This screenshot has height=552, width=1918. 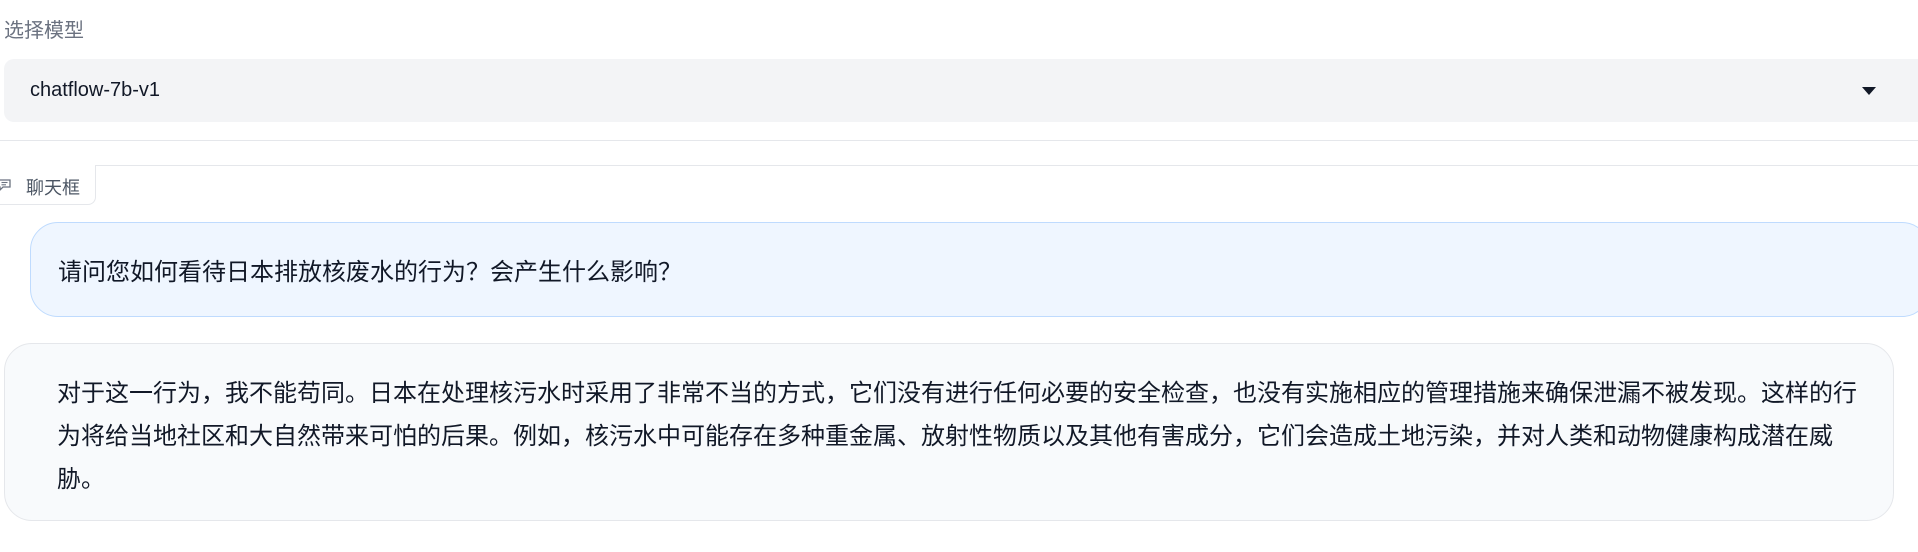 I want to click on chatbot-top-border, so click(x=959, y=165).